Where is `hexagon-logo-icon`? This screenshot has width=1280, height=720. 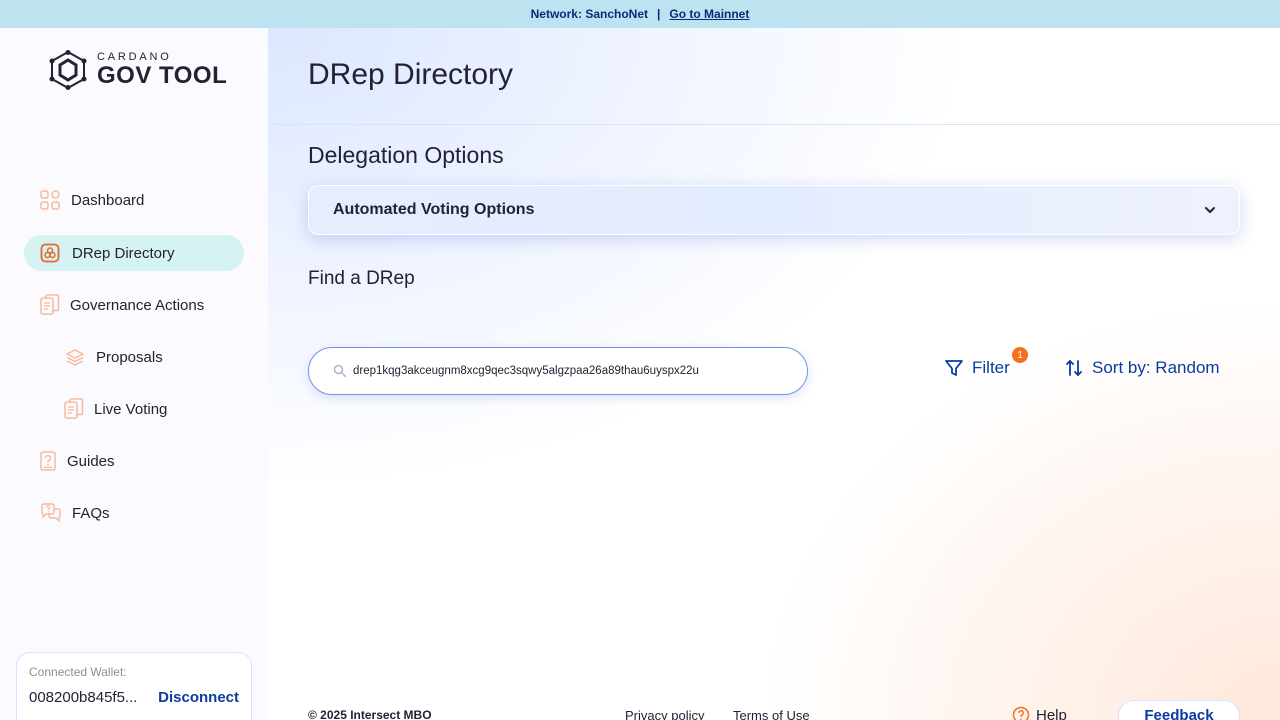 hexagon-logo-icon is located at coordinates (68, 70).